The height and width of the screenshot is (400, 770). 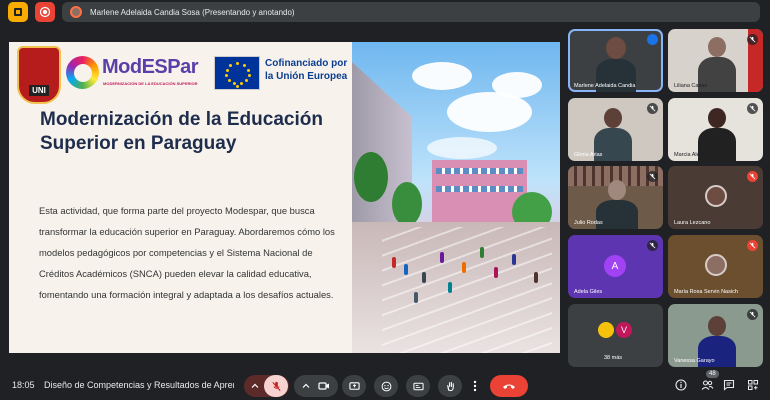 I want to click on hand-icon, so click(x=450, y=386).